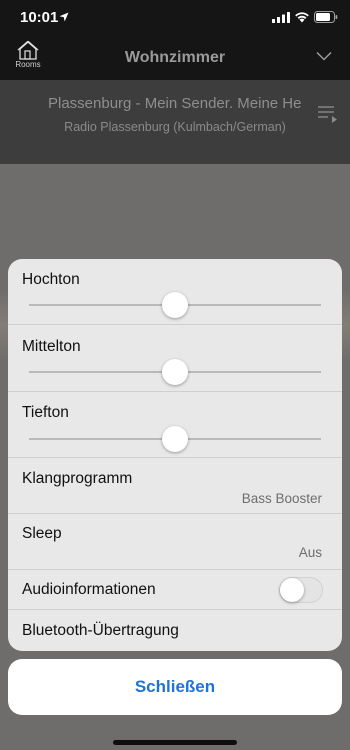 The height and width of the screenshot is (750, 350). I want to click on status-bar: 10:01, so click(175, 18).